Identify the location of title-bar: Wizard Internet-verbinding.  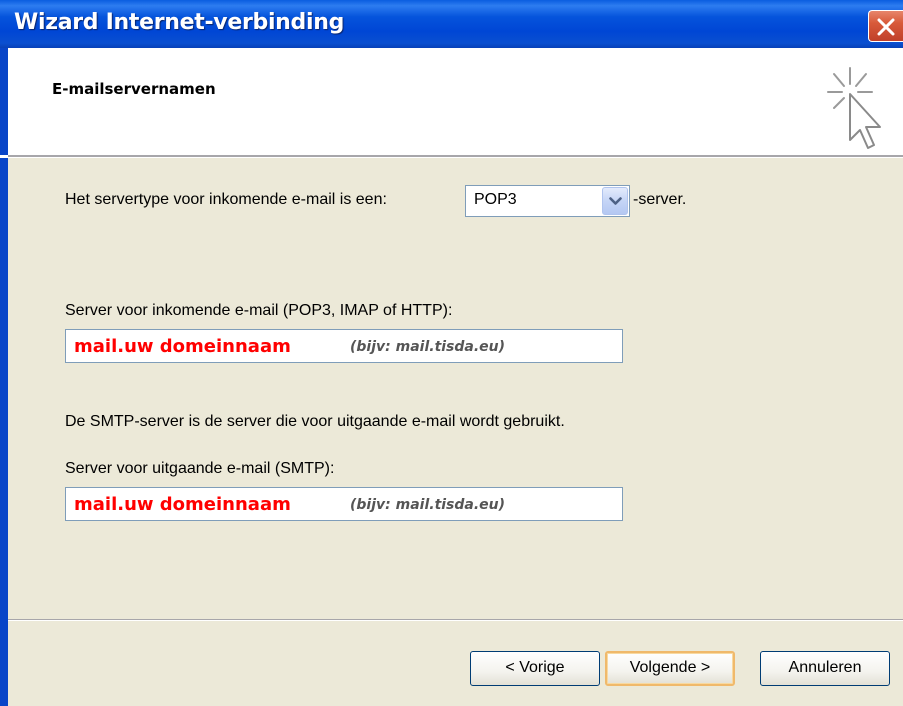
(451, 24).